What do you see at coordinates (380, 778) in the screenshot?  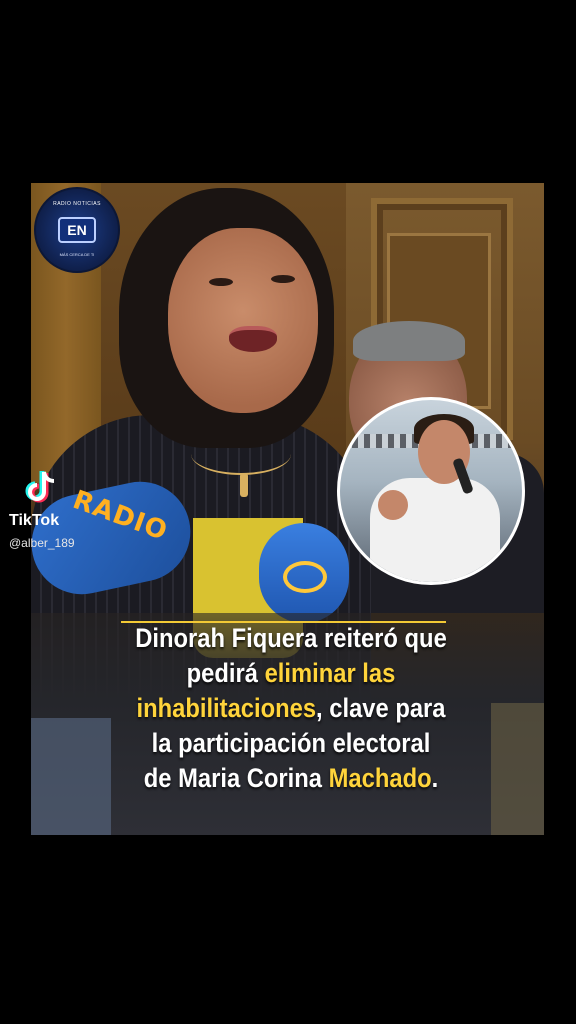 I see `caption-highlight: Machado` at bounding box center [380, 778].